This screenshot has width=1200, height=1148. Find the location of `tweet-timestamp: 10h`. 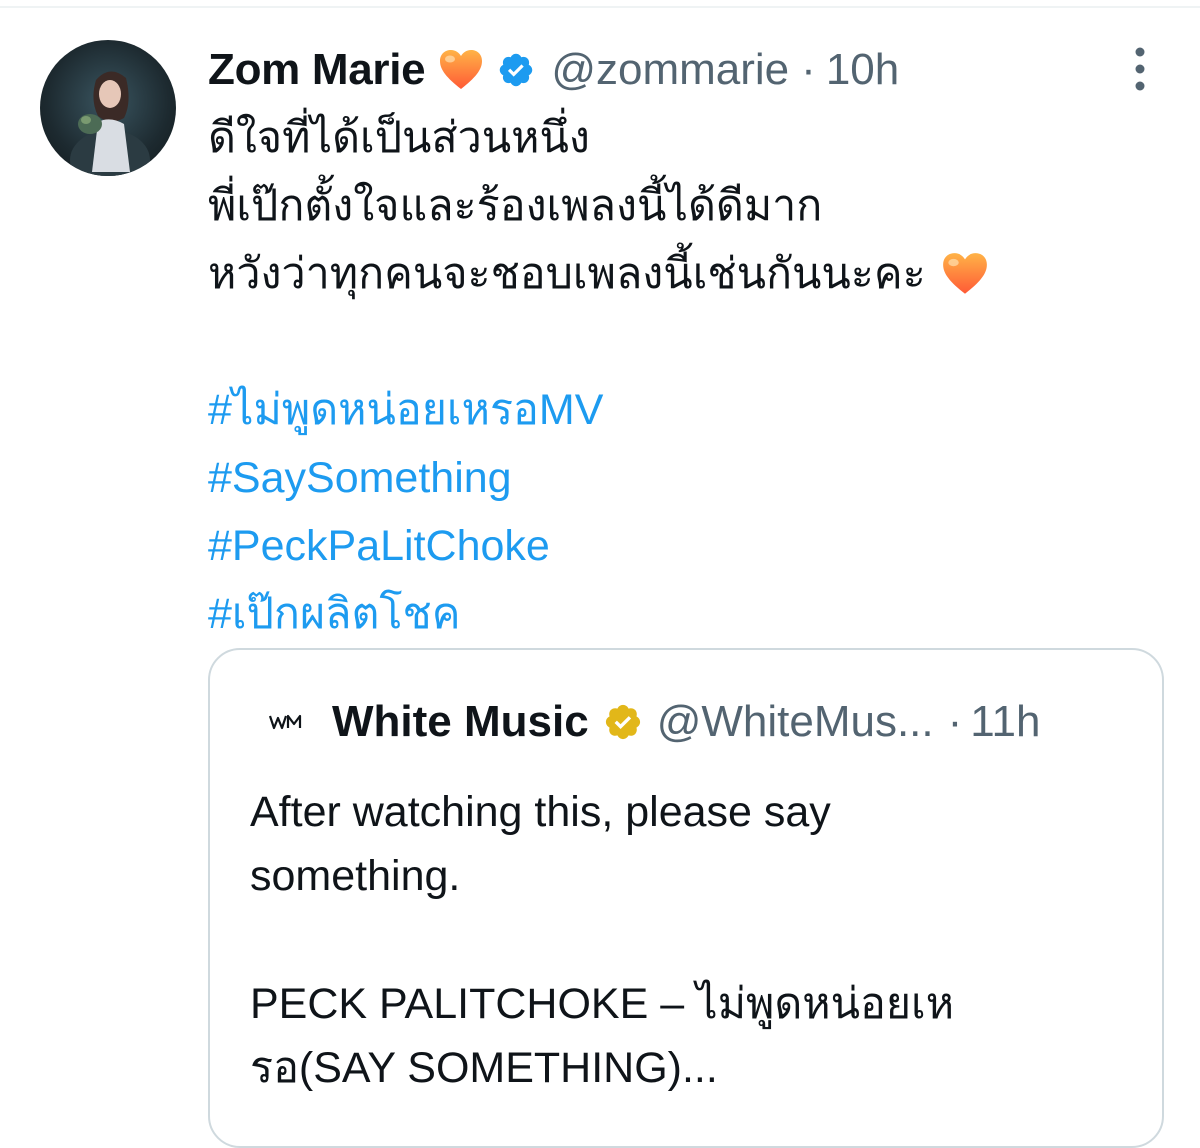

tweet-timestamp: 10h is located at coordinates (862, 70).